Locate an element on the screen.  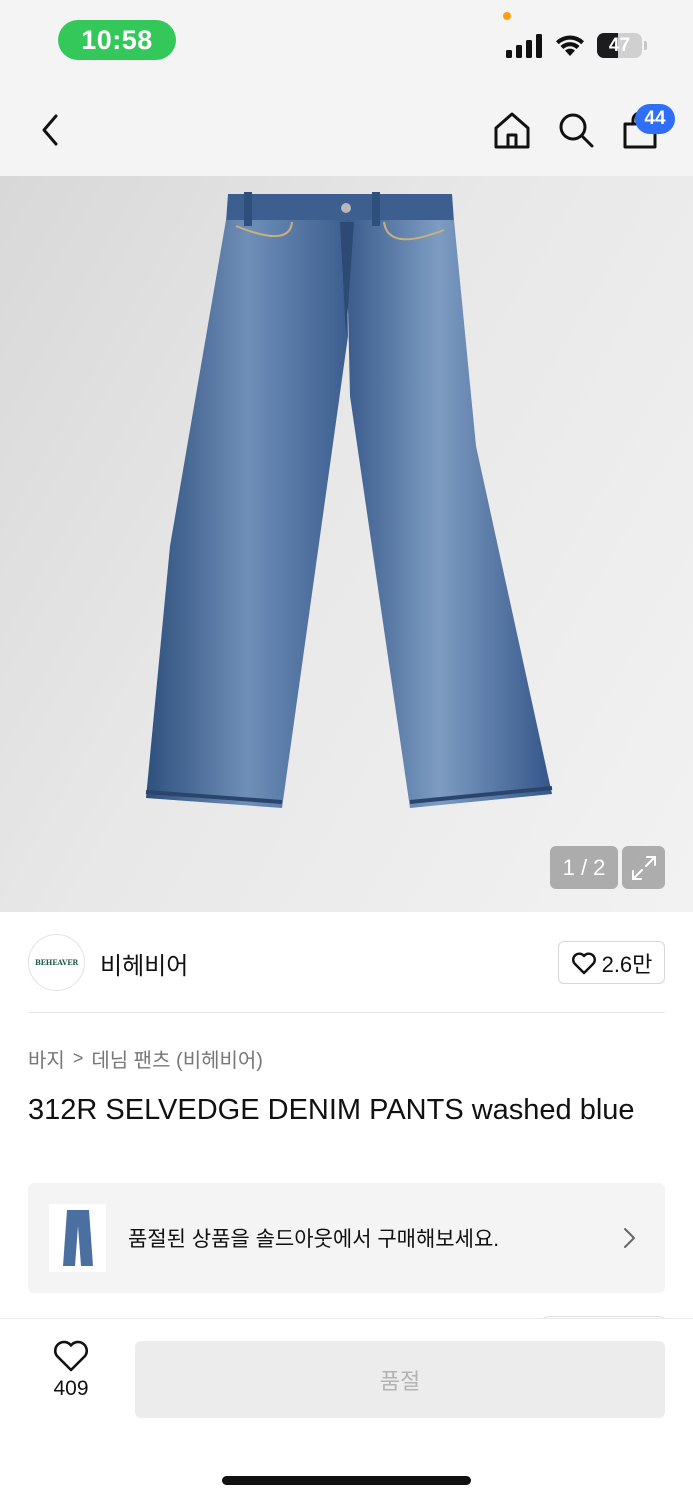
soldout-banner: 품절된 상품을 솔드아웃에서 구매해보세요. is located at coordinates (346, 1238).